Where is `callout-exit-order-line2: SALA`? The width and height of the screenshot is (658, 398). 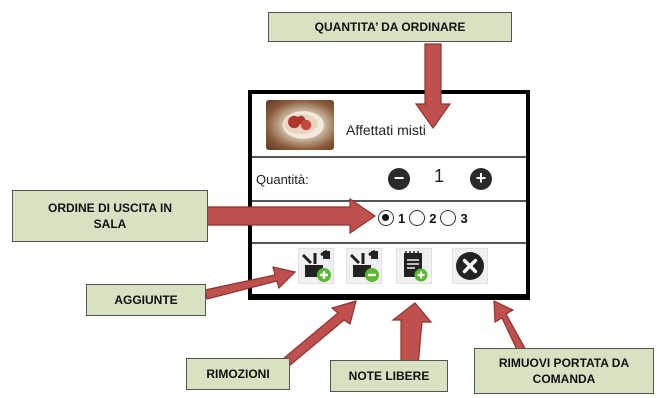 callout-exit-order-line2: SALA is located at coordinates (110, 224).